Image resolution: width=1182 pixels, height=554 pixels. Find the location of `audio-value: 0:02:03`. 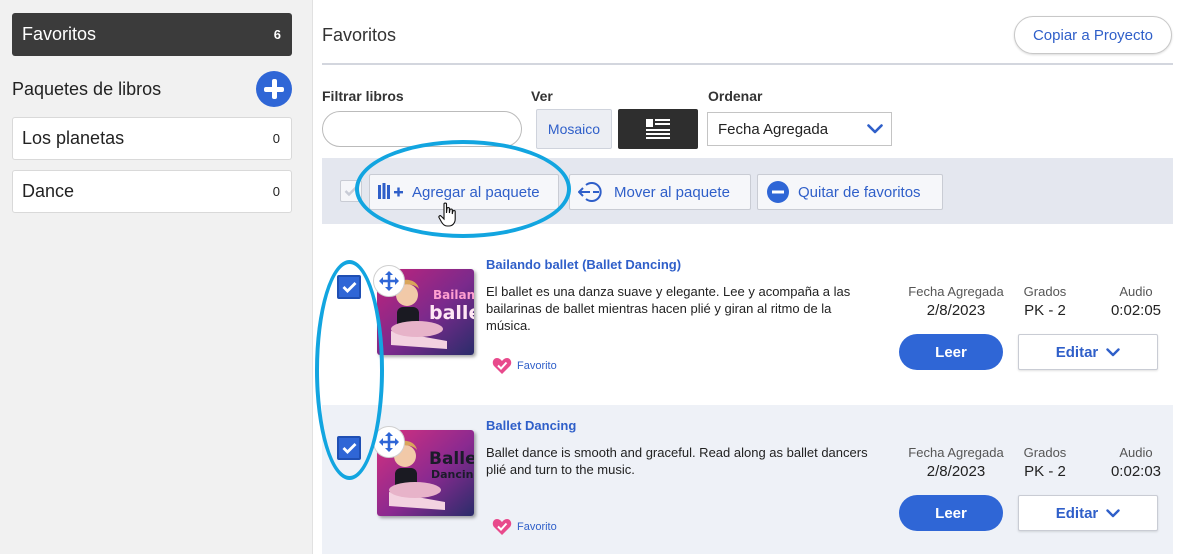

audio-value: 0:02:03 is located at coordinates (1136, 471).